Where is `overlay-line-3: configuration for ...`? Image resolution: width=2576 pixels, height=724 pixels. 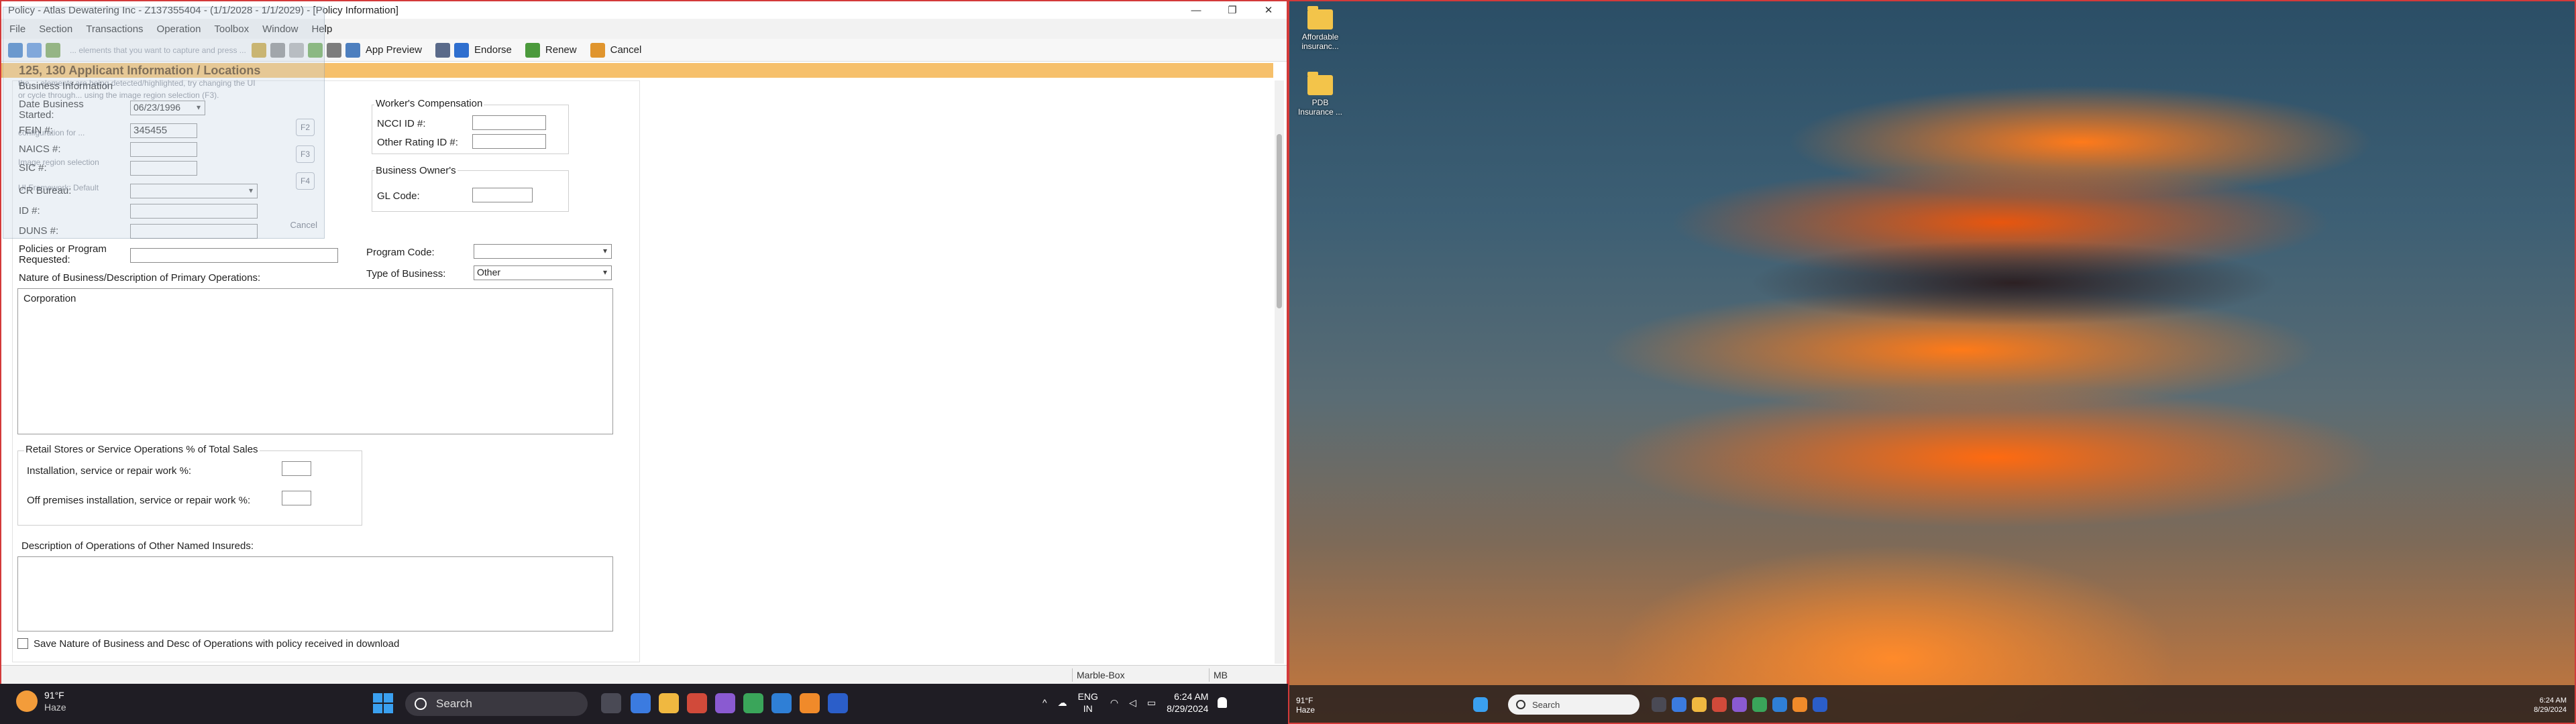
overlay-line-3: configuration for ... is located at coordinates (51, 132).